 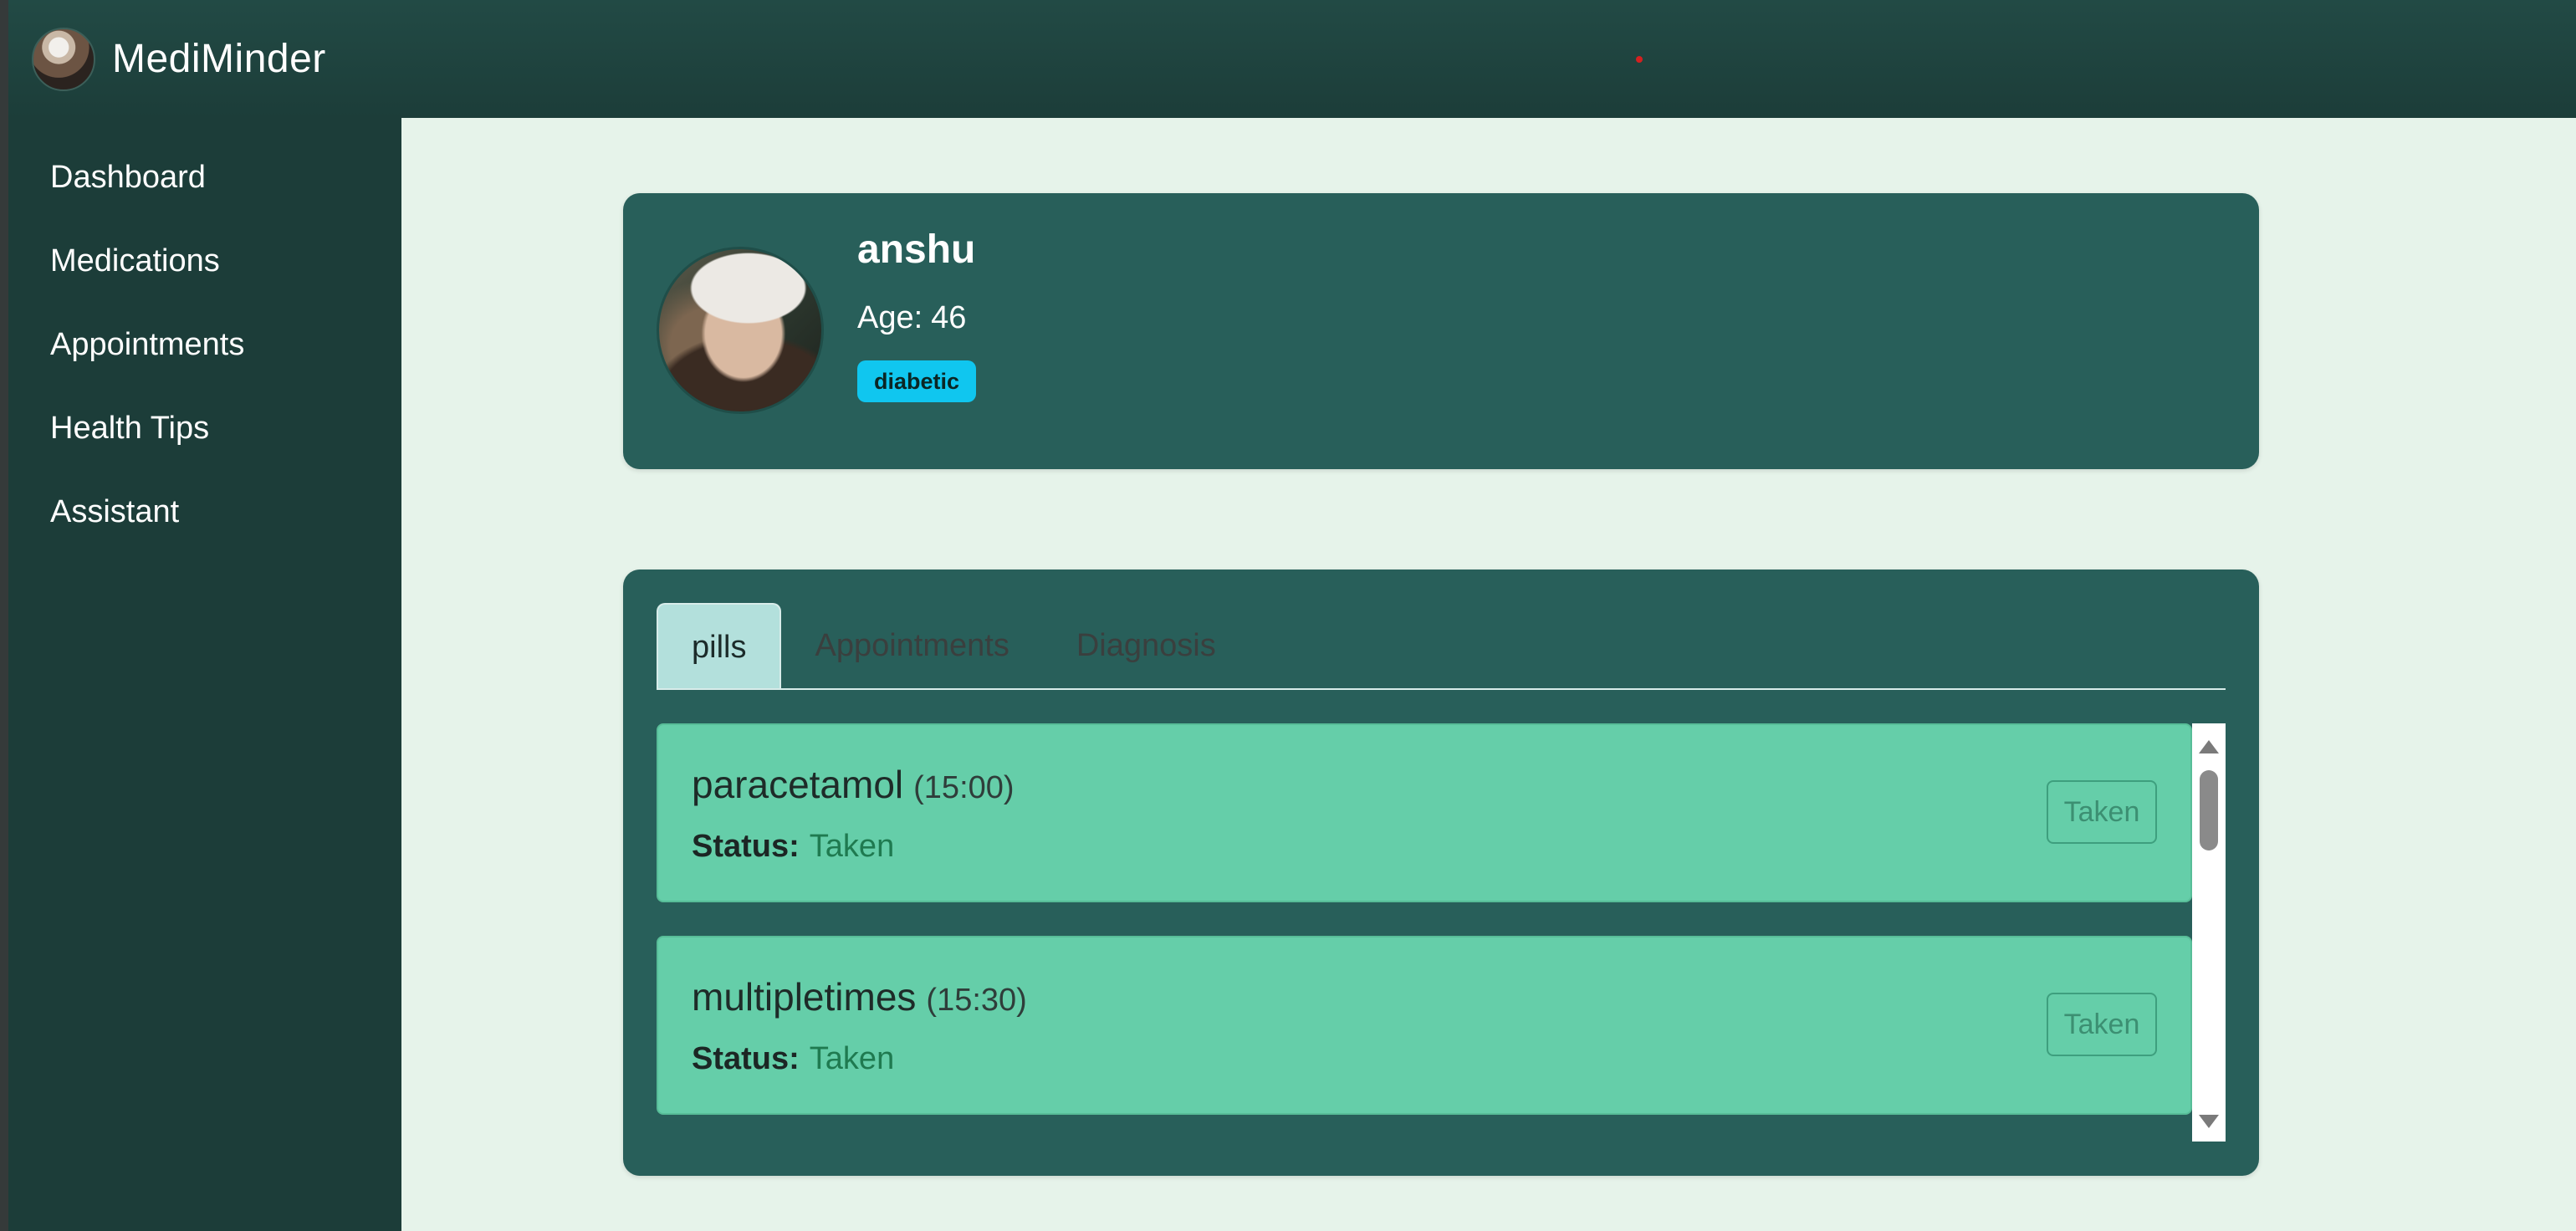 I want to click on profile-name: anshu, so click(x=916, y=249).